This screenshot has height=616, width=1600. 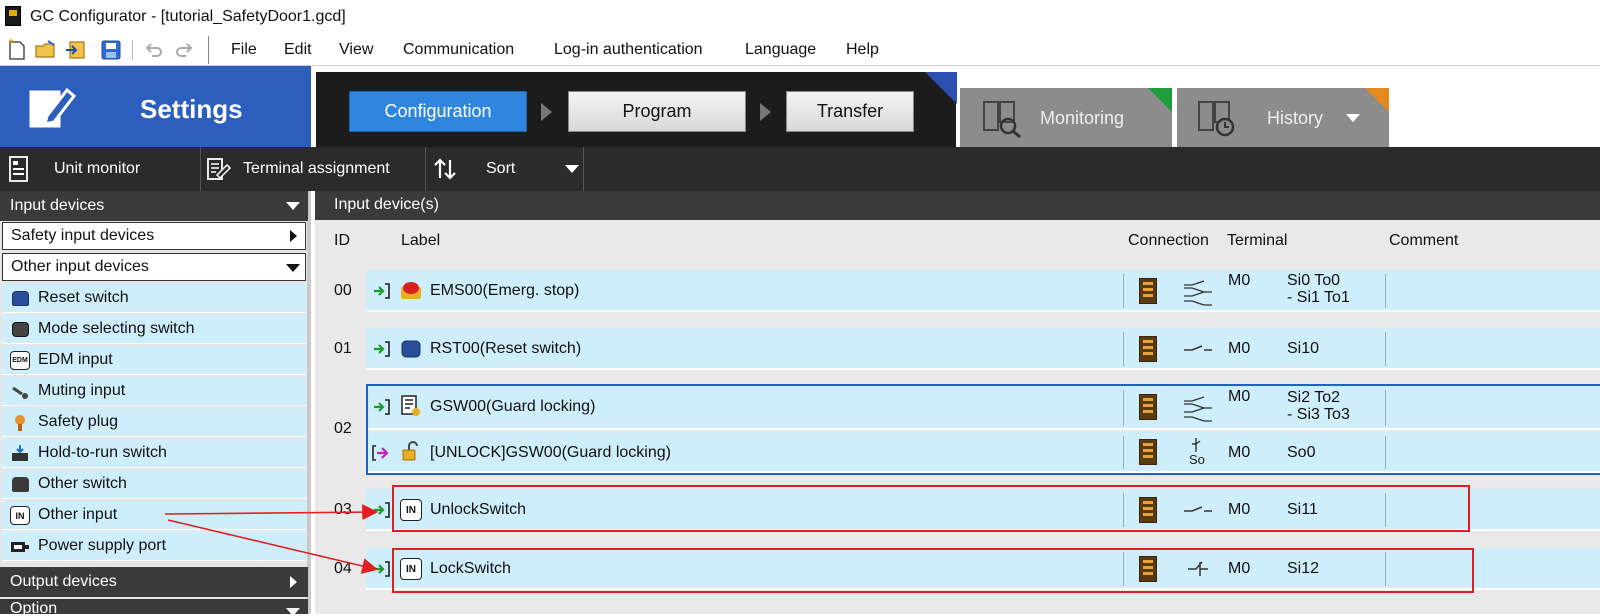 I want to click on column-comment: Comment, so click(x=1424, y=240).